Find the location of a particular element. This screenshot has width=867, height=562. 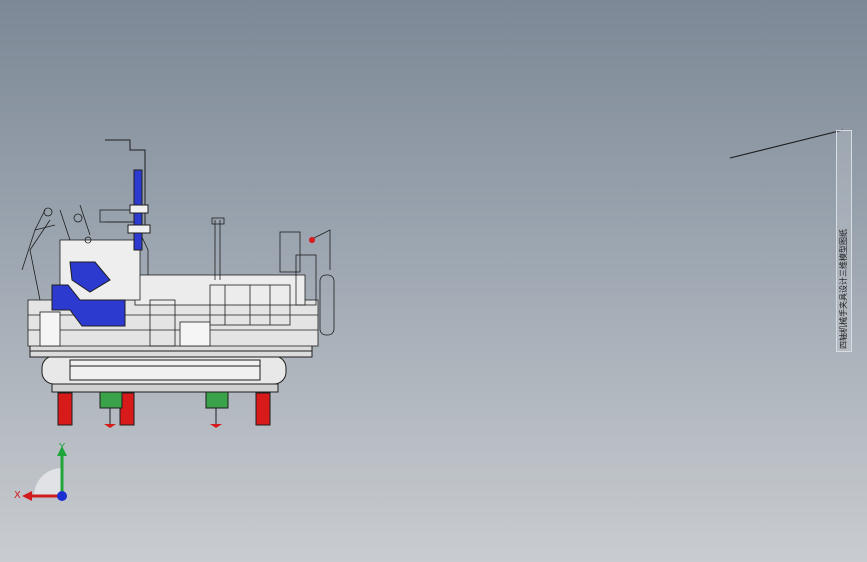

annotation-note: 四轴机械手夹具设计三维模型图纸 is located at coordinates (844, 241).